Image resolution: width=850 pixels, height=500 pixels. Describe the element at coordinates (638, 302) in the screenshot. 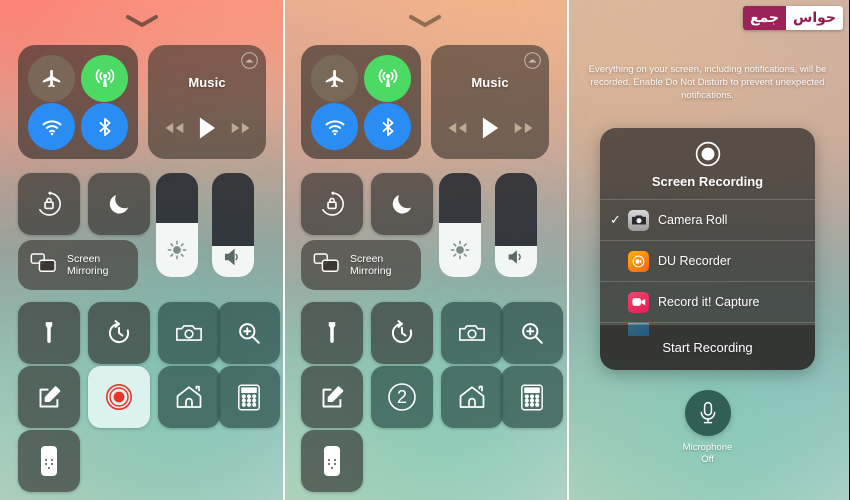

I see `record-it-app-icon` at that location.